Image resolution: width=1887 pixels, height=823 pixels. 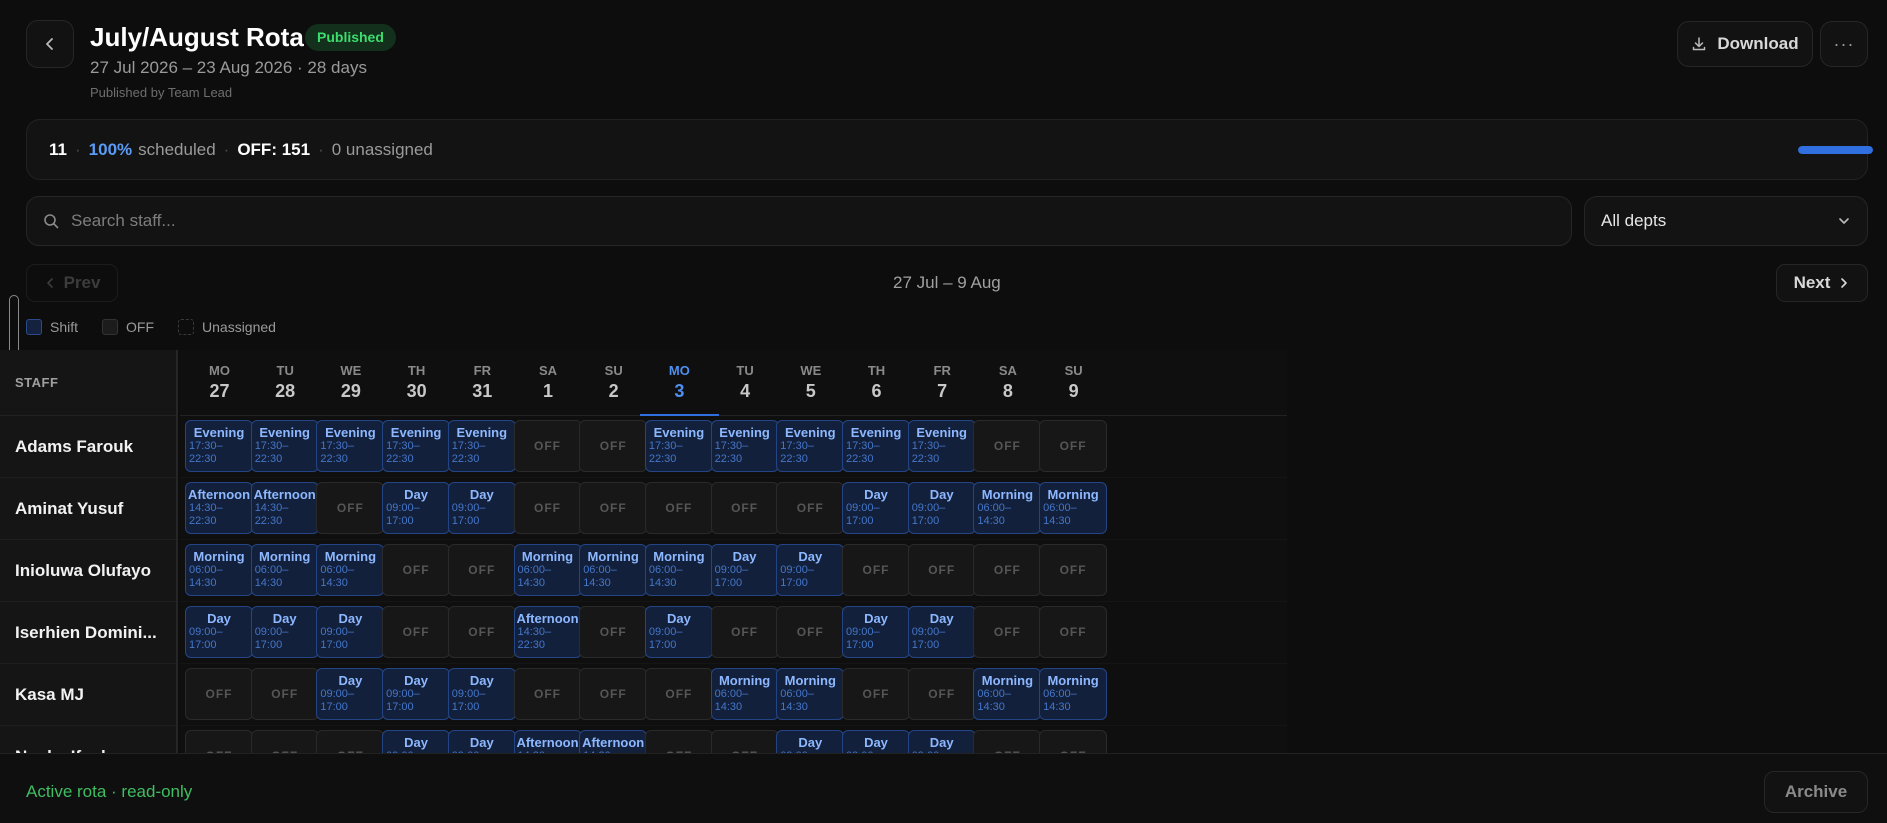 What do you see at coordinates (88, 509) in the screenshot?
I see `staff-name: Aminat Yusuf` at bounding box center [88, 509].